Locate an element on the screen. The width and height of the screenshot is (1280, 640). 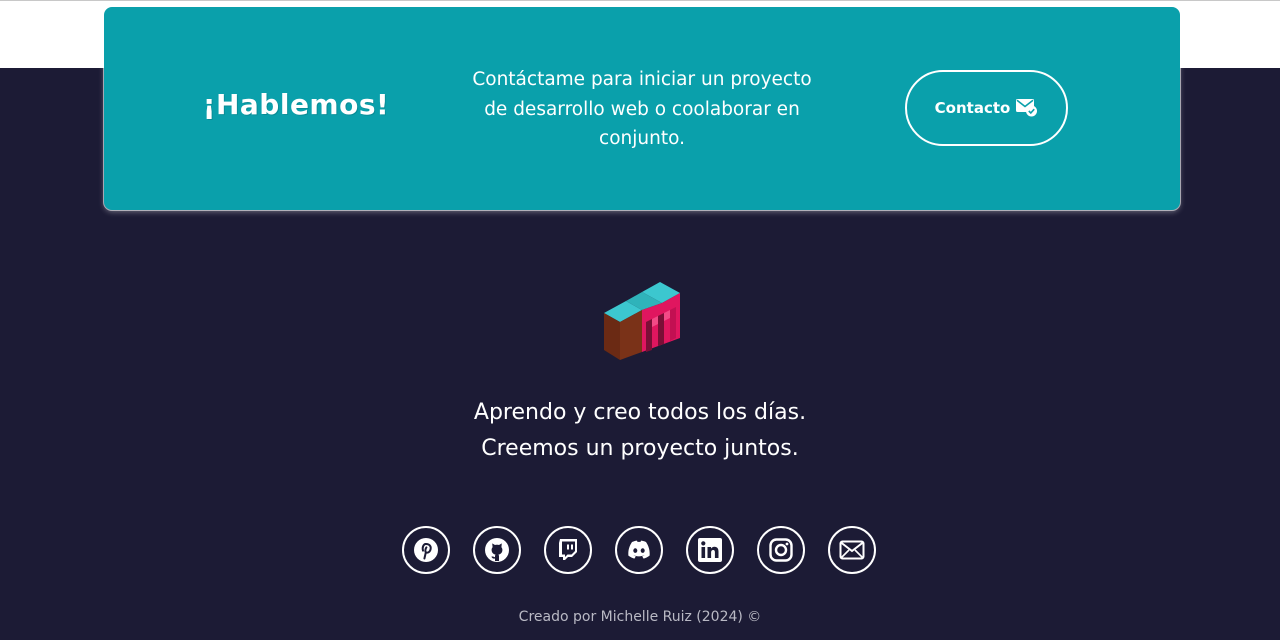
pinterest-icon is located at coordinates (426, 550).